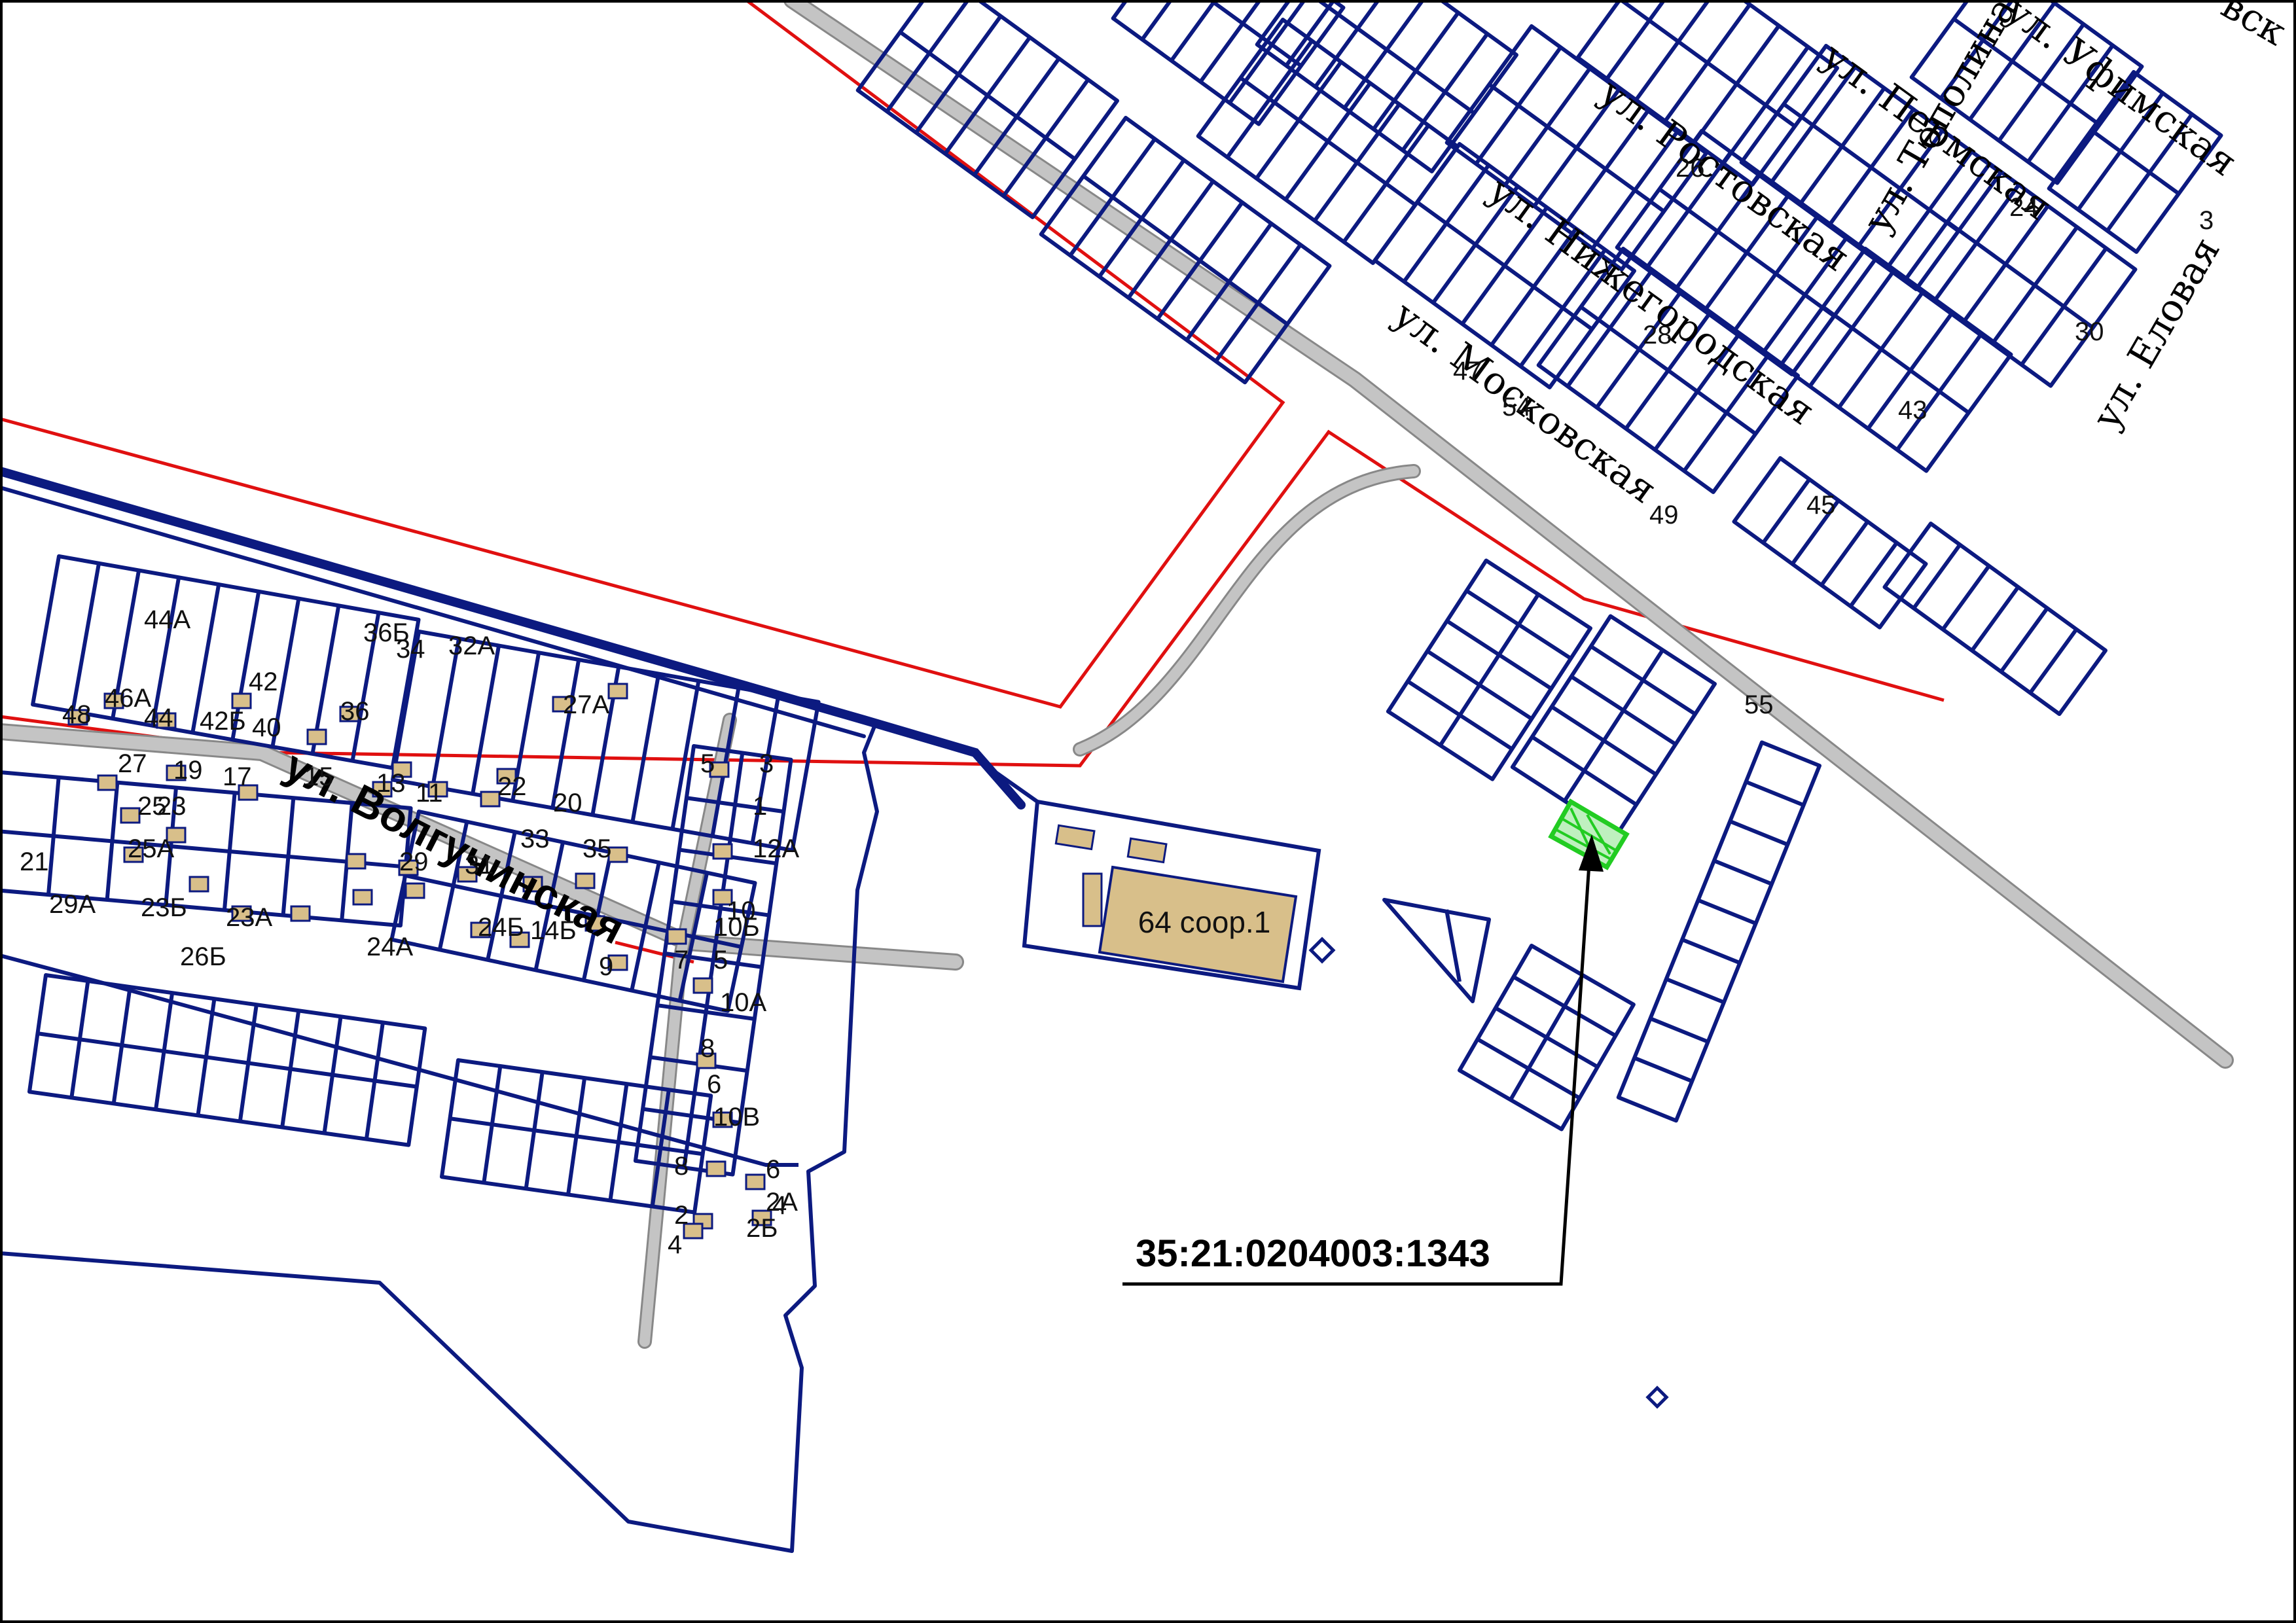 This screenshot has height=1623, width=2296. What do you see at coordinates (151, 849) in the screenshot?
I see `house-number-label: 25А` at bounding box center [151, 849].